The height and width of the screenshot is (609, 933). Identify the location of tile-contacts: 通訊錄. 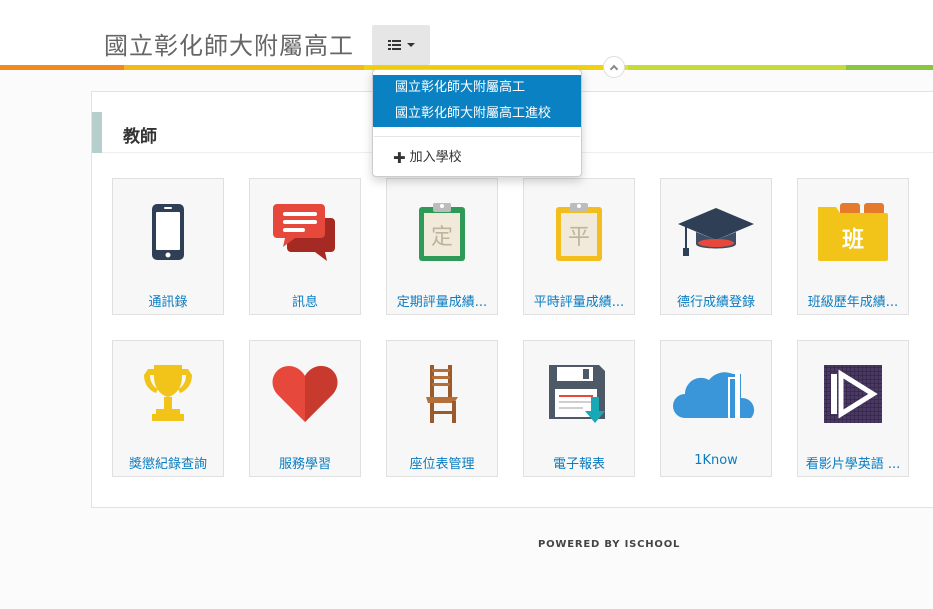
(168, 246).